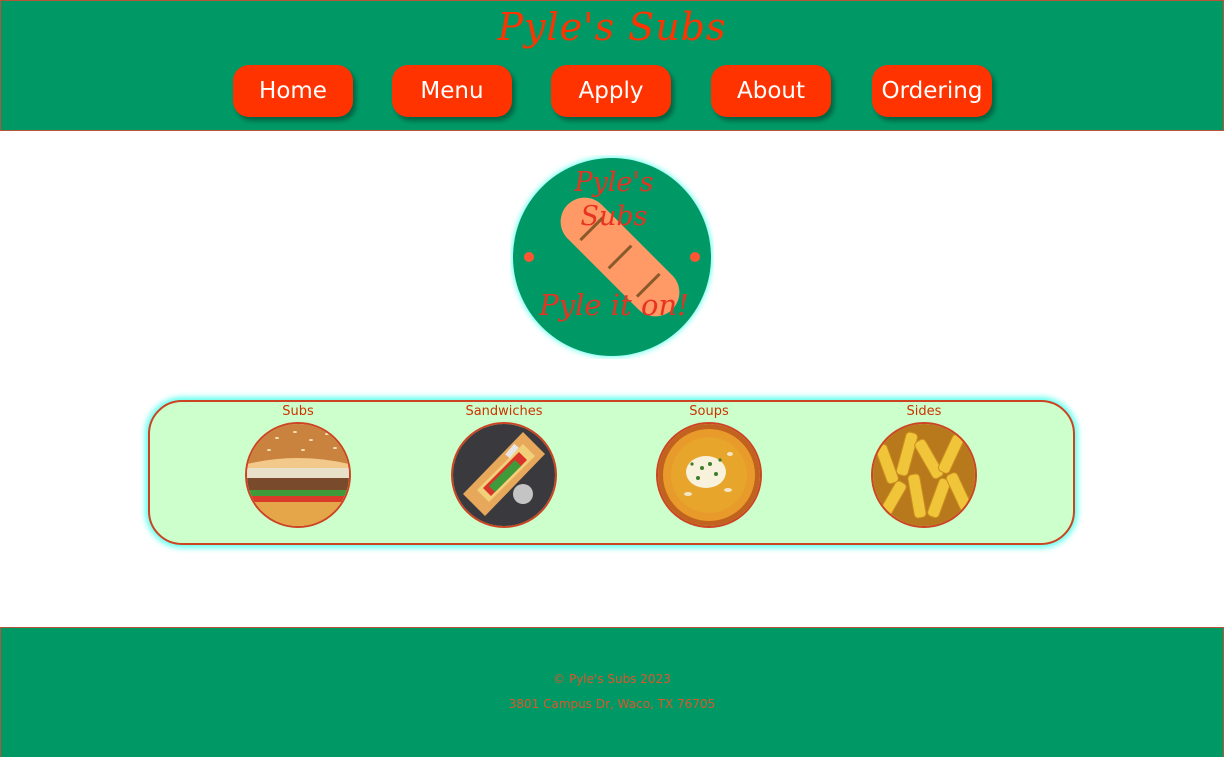 This screenshot has width=1224, height=757. What do you see at coordinates (298, 411) in the screenshot?
I see `category-label: Subs` at bounding box center [298, 411].